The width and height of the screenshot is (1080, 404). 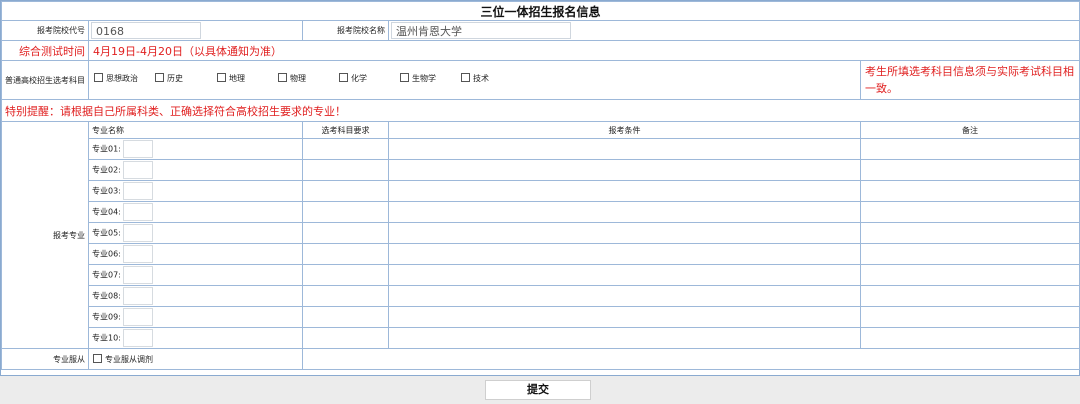 I want to click on subject-option-technology: 技术, so click(x=475, y=78).